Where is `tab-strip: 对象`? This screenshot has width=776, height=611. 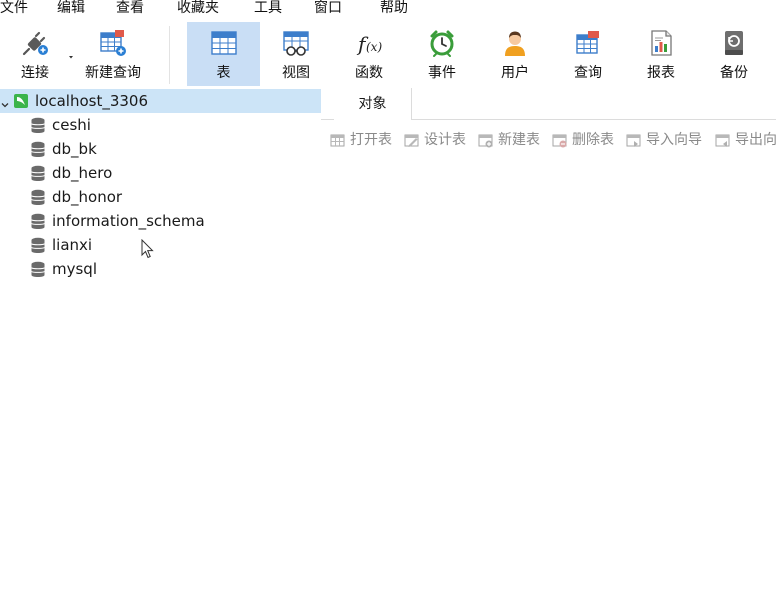 tab-strip: 对象 is located at coordinates (548, 104).